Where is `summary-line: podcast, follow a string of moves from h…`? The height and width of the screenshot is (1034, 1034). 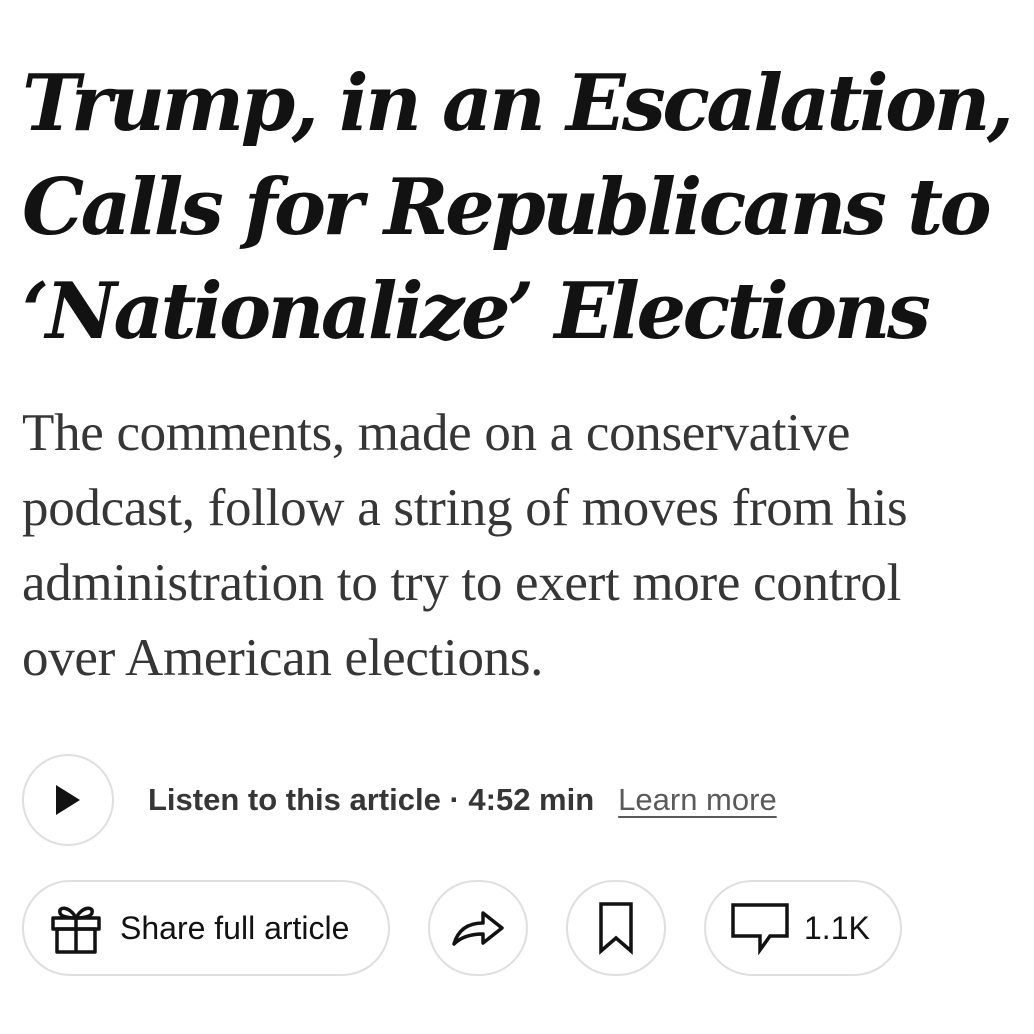
summary-line: podcast, follow a string of moves from h… is located at coordinates (465, 508).